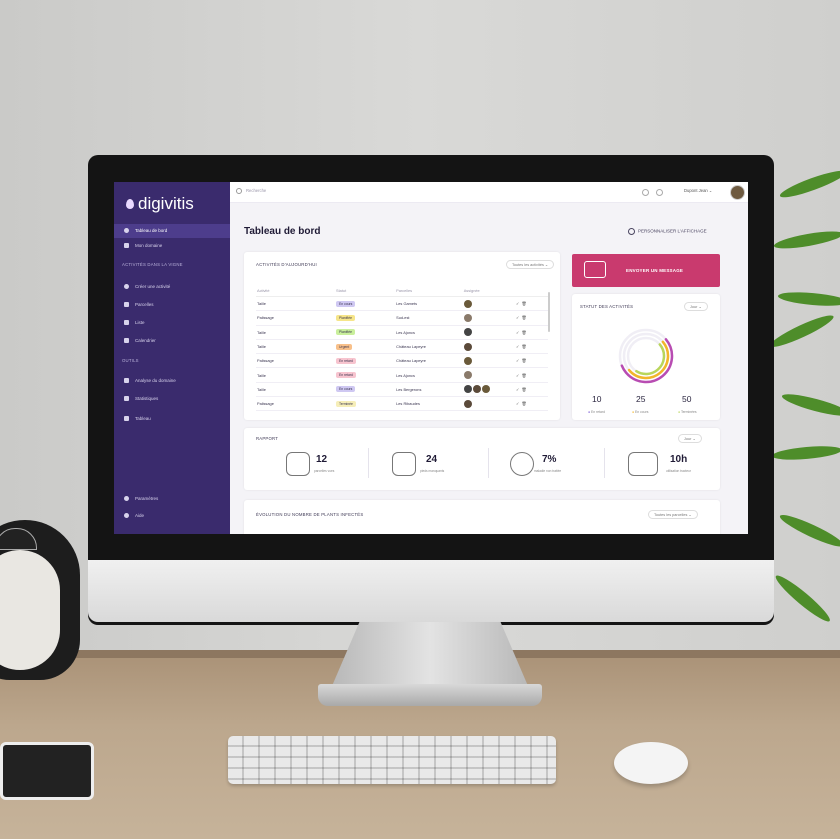 This screenshot has height=839, width=840. Describe the element at coordinates (659, 192) in the screenshot. I see `notification-bell-icon` at that location.